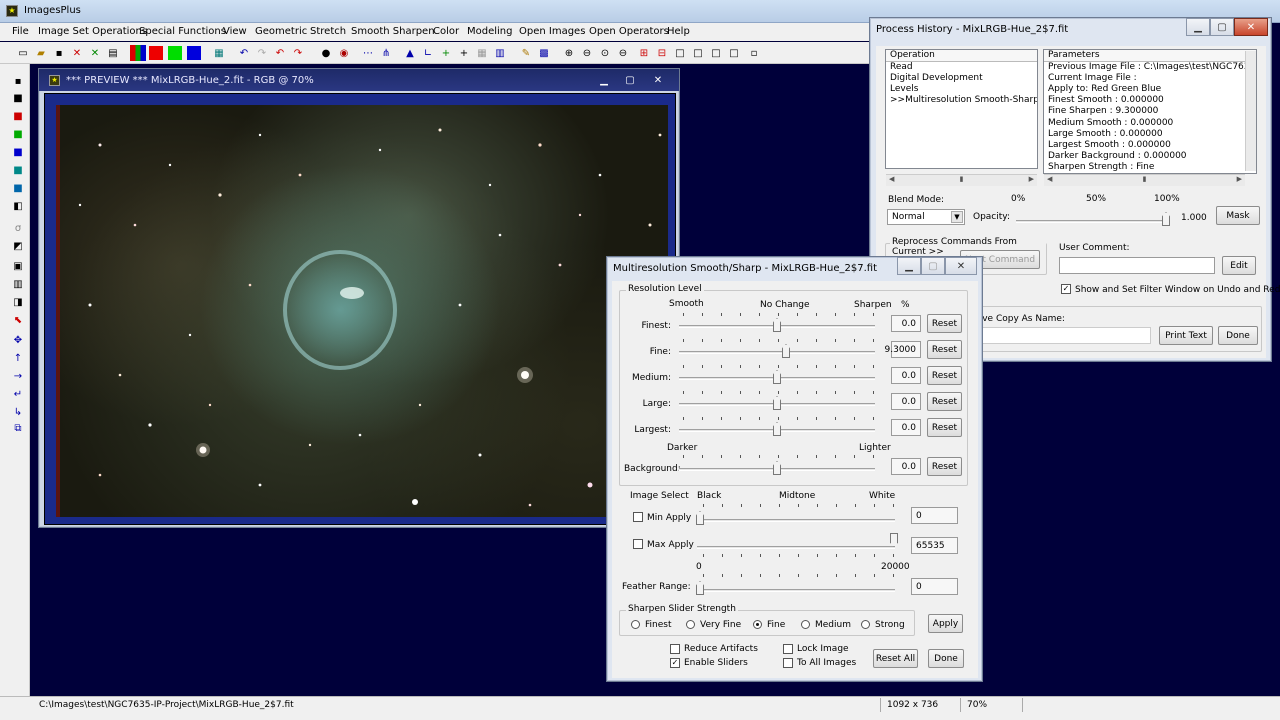 The height and width of the screenshot is (720, 1280). I want to click on tool-rotate-down-icon: ↳, so click(18, 412).